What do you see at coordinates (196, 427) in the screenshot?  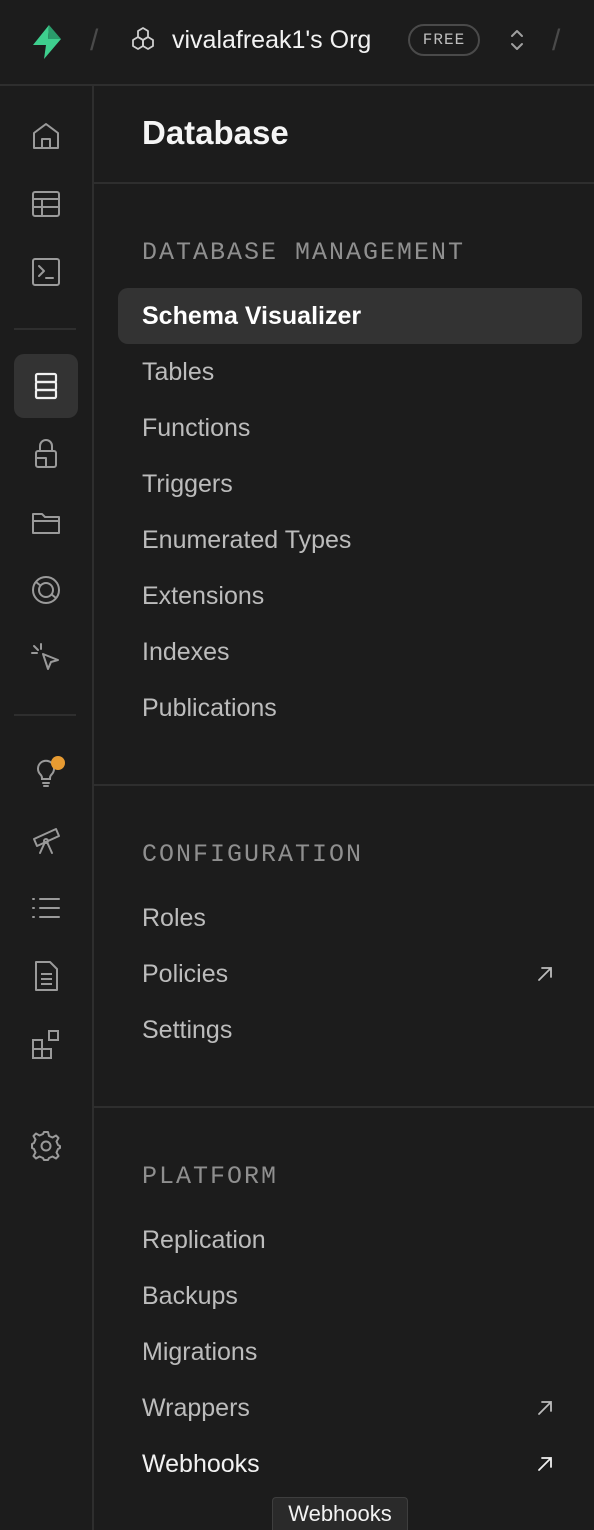 I see `menu-item-label: Functions` at bounding box center [196, 427].